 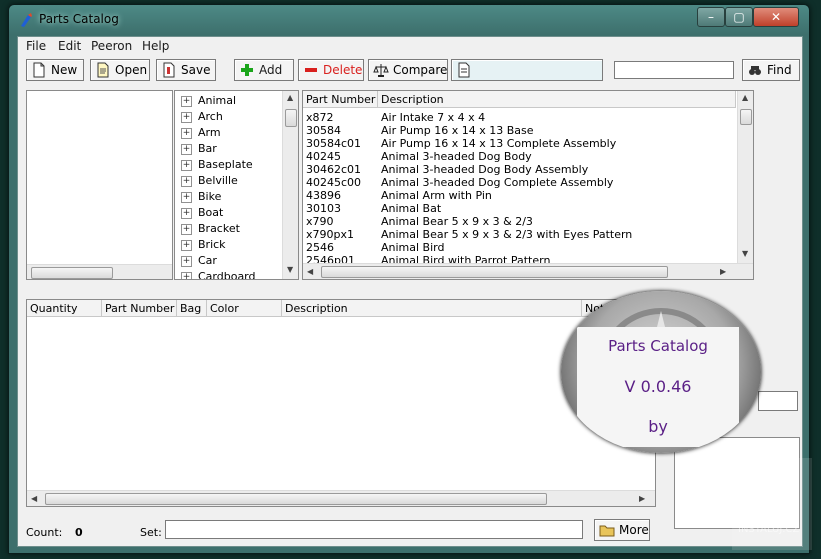 What do you see at coordinates (225, 164) in the screenshot?
I see `tree-item-label: Baseplate` at bounding box center [225, 164].